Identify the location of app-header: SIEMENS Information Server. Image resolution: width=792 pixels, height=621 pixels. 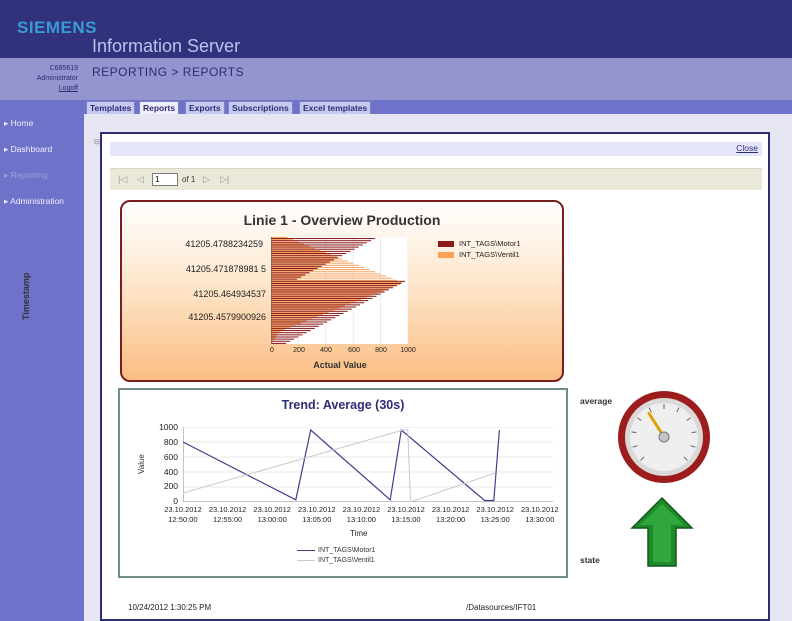
(396, 29).